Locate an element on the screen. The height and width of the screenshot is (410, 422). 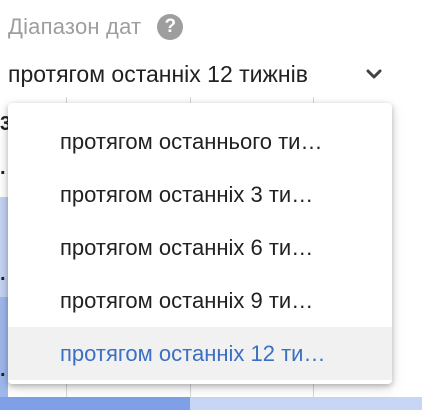
date-range-label: Діапазон дат is located at coordinates (75, 26).